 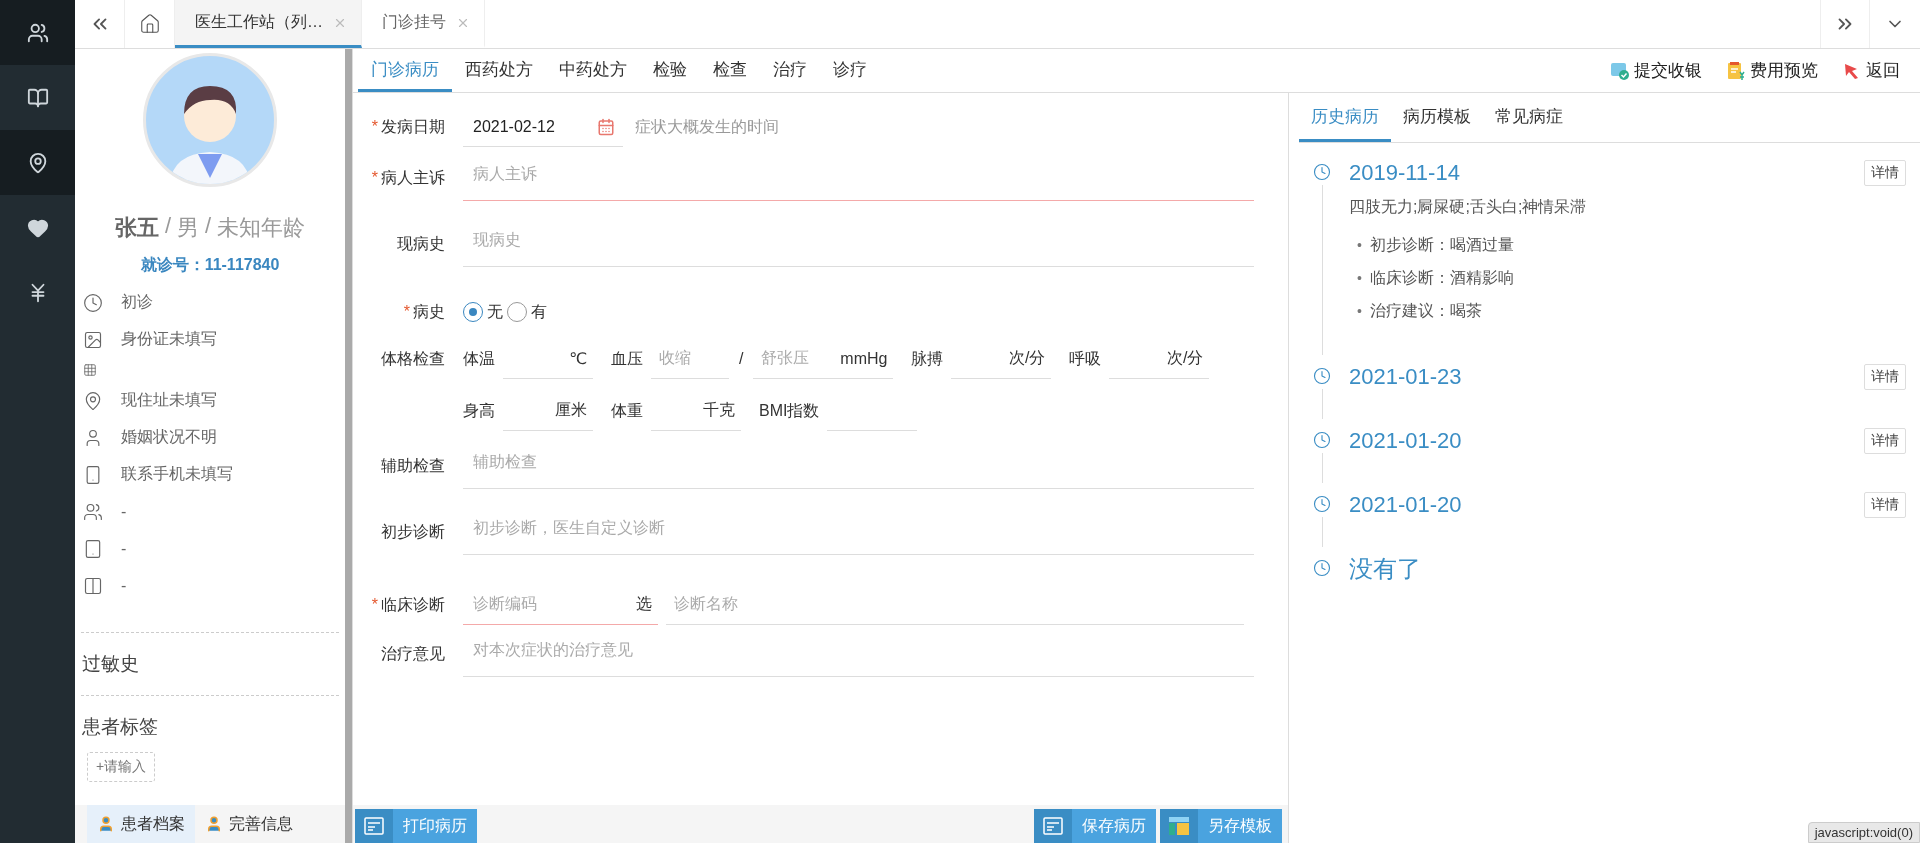 What do you see at coordinates (858, 467) in the screenshot?
I see `text-field: 辅助检查` at bounding box center [858, 467].